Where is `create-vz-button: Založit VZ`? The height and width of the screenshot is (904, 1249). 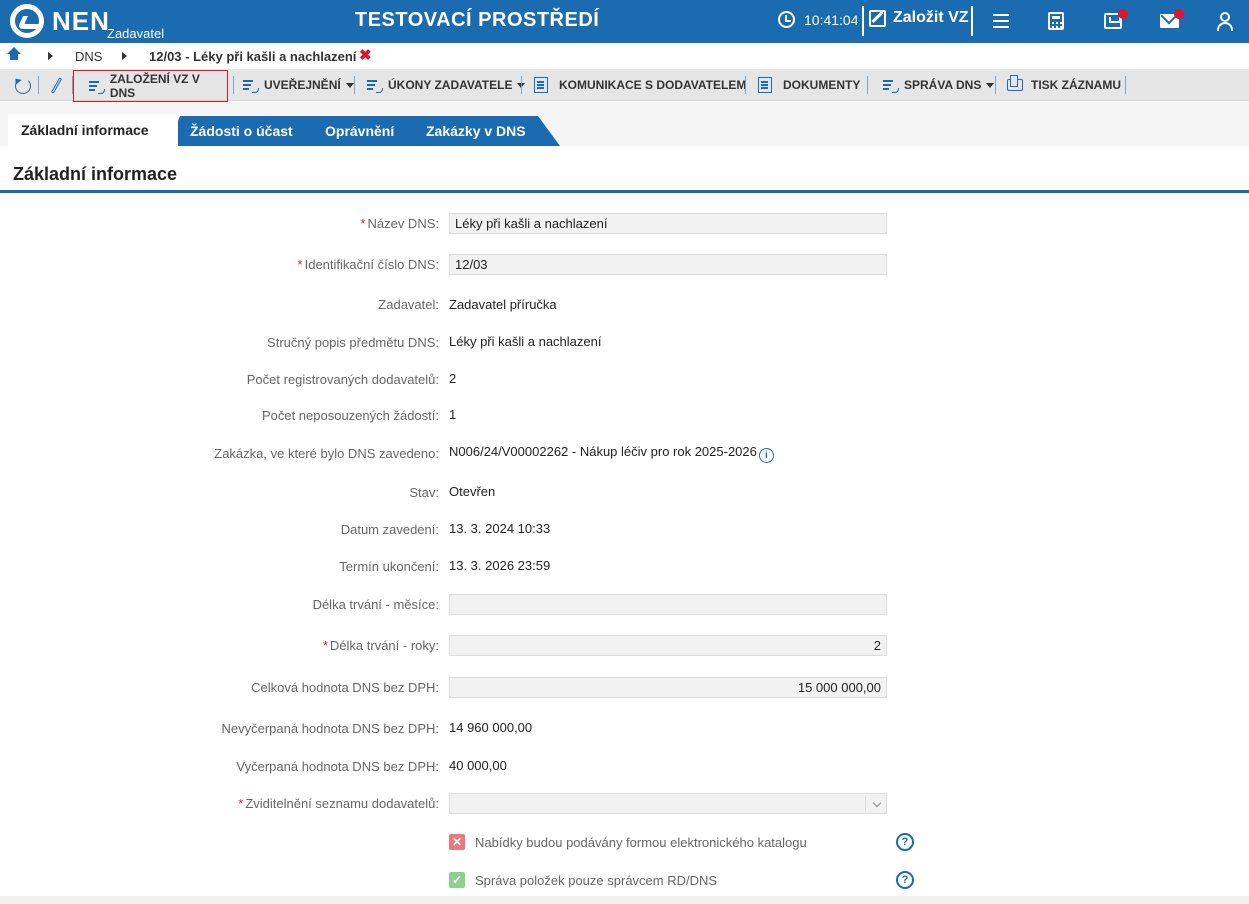 create-vz-button: Založit VZ is located at coordinates (919, 18).